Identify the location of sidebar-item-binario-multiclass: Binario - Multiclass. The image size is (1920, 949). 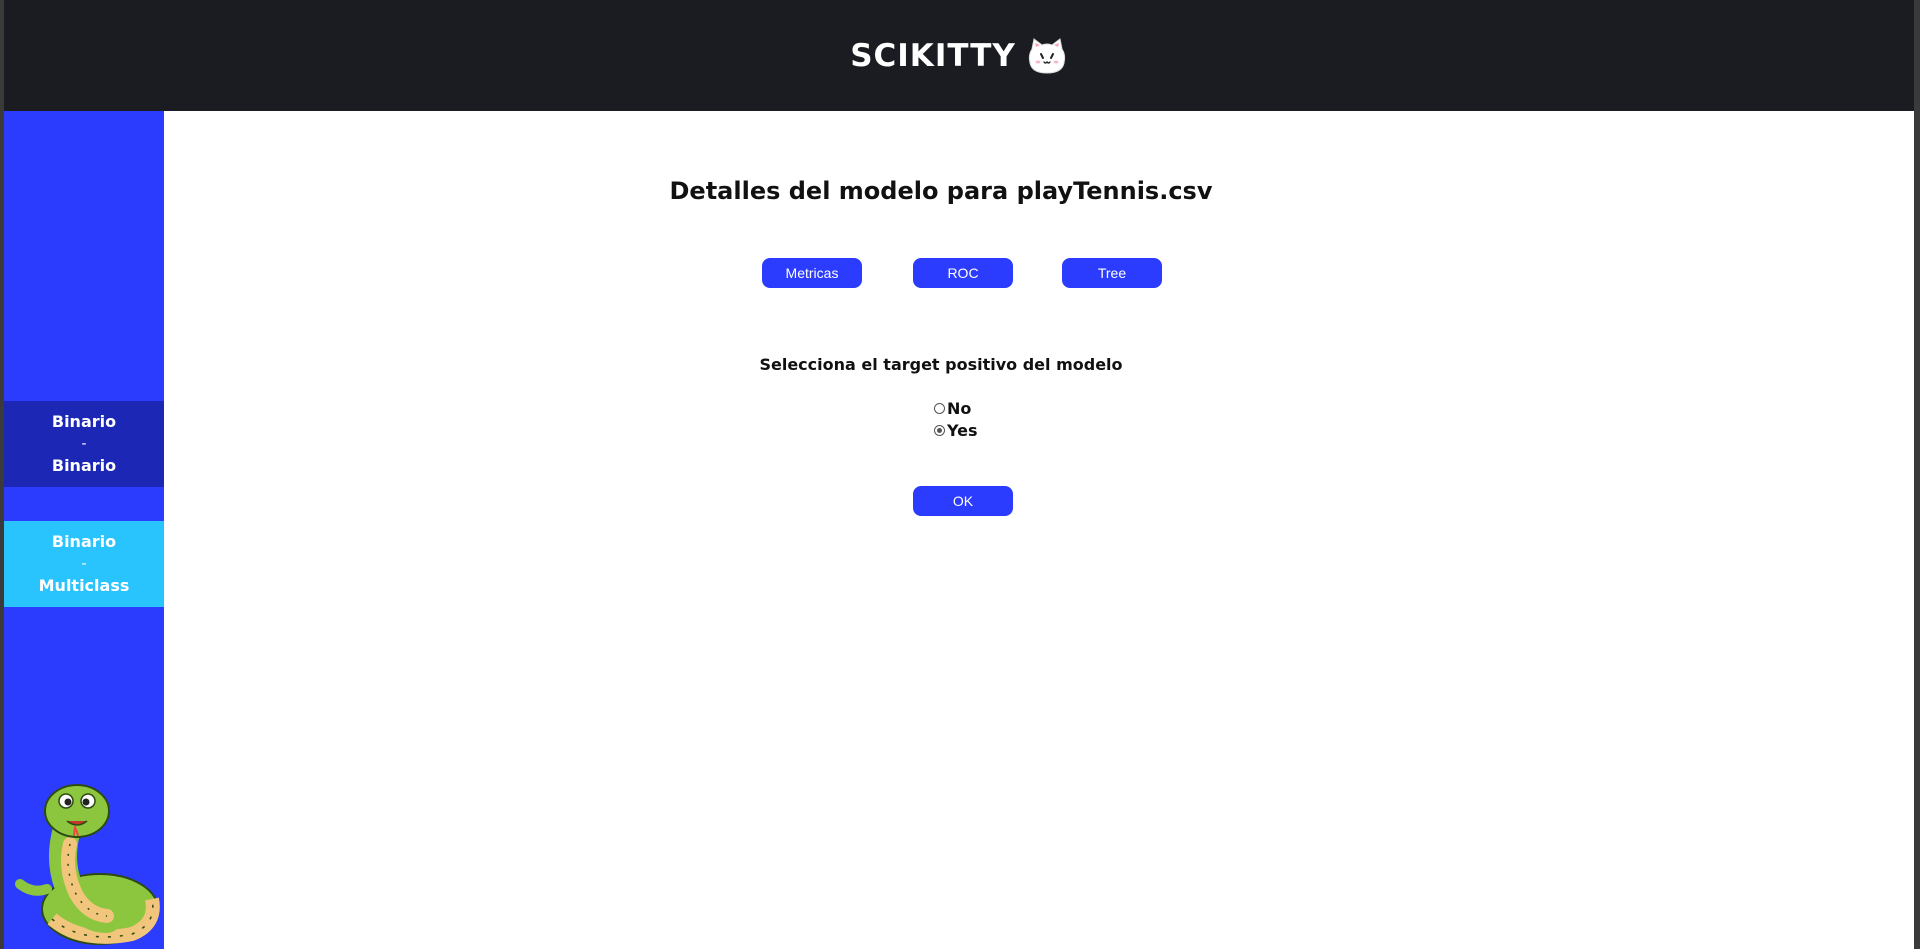
(84, 564).